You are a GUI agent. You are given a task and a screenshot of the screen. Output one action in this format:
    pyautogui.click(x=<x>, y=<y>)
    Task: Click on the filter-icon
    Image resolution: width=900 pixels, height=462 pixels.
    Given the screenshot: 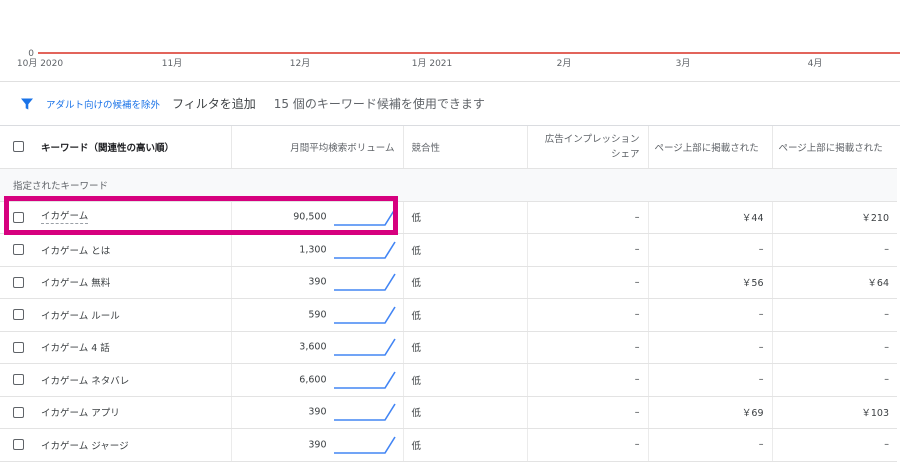 What is the action you would take?
    pyautogui.click(x=27, y=104)
    